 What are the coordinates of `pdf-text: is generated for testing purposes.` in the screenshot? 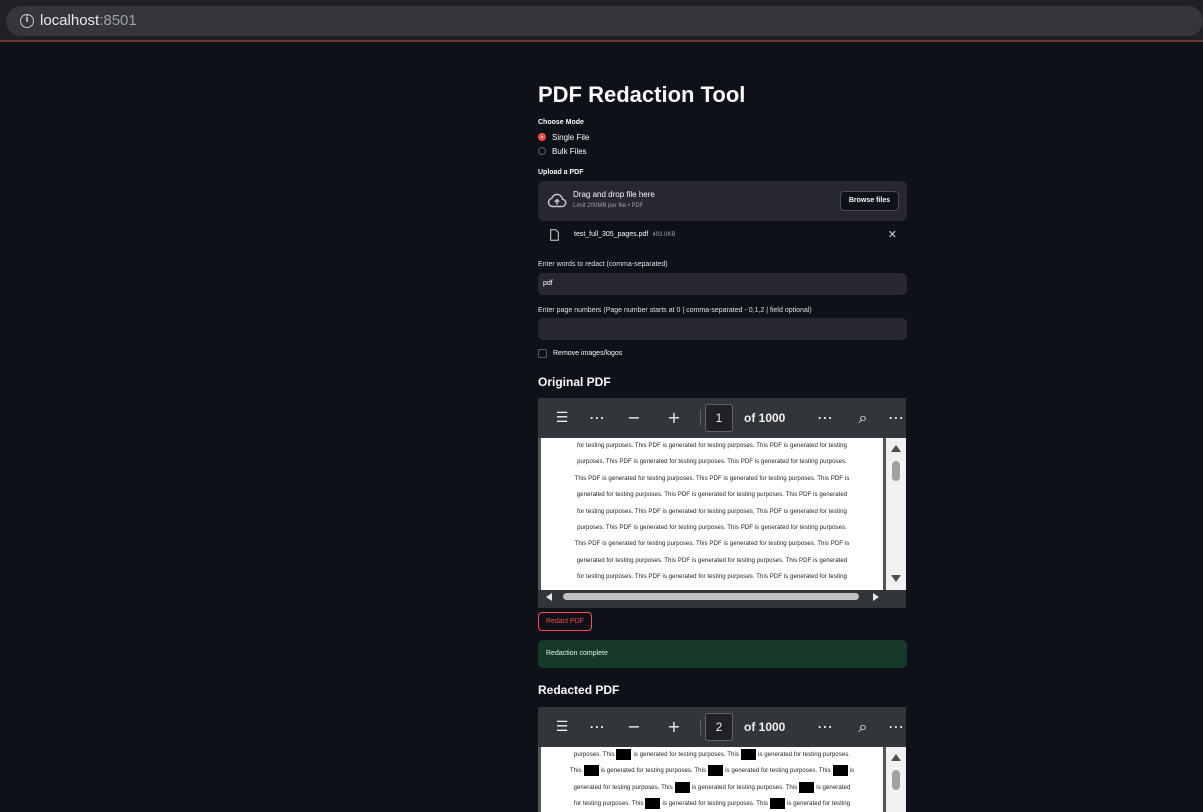 It's located at (804, 754).